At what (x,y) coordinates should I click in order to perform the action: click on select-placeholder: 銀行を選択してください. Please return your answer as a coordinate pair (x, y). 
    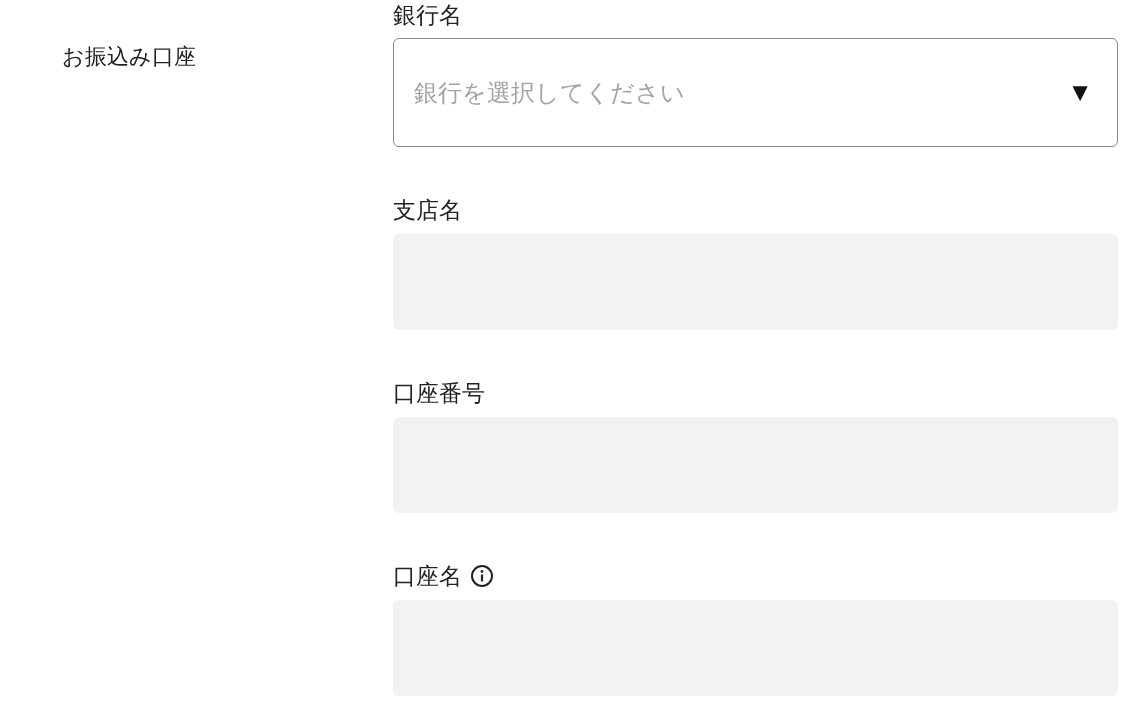
    Looking at the image, I should click on (549, 92).